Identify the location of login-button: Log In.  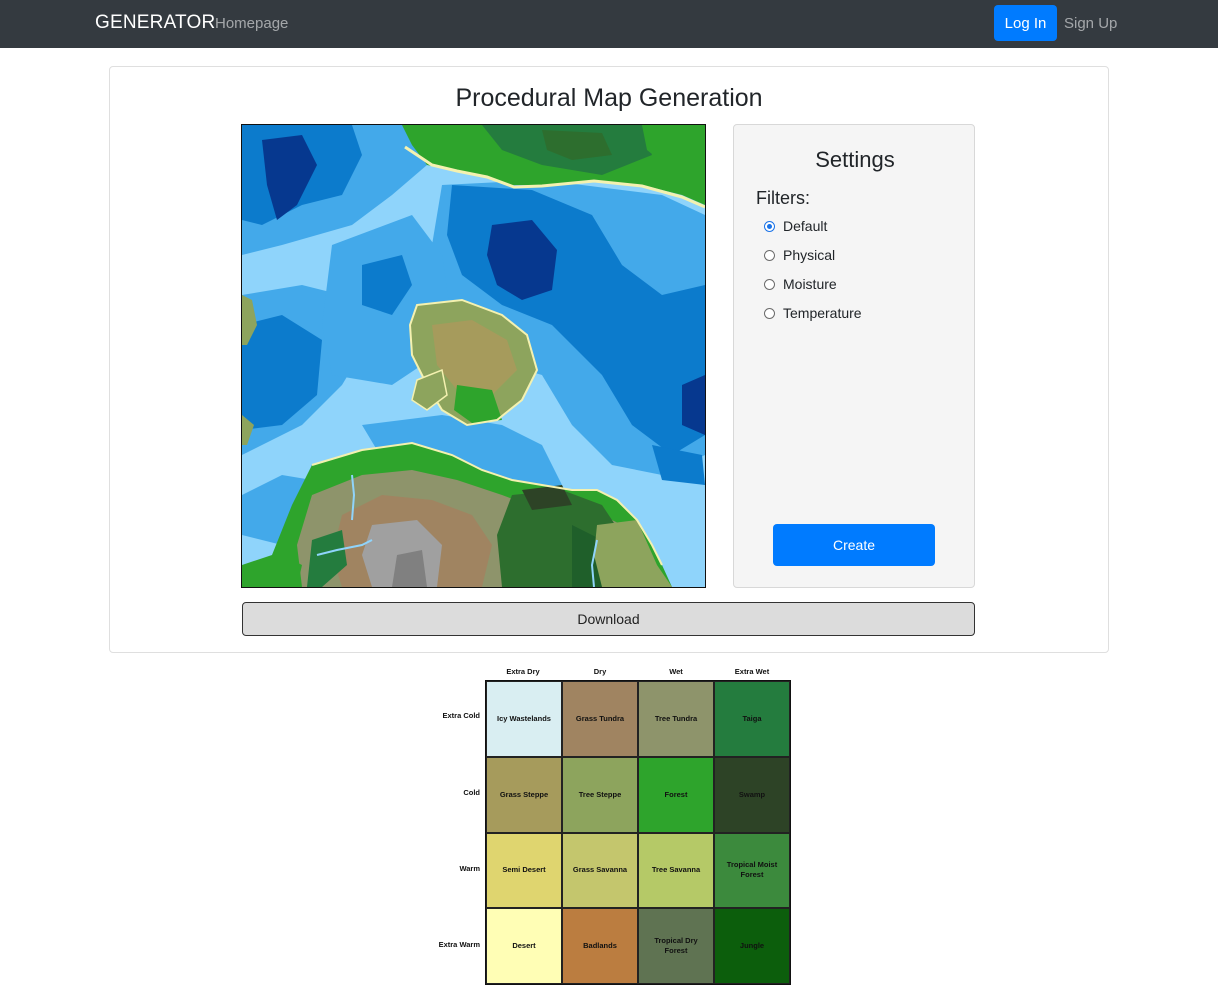
(1025, 23).